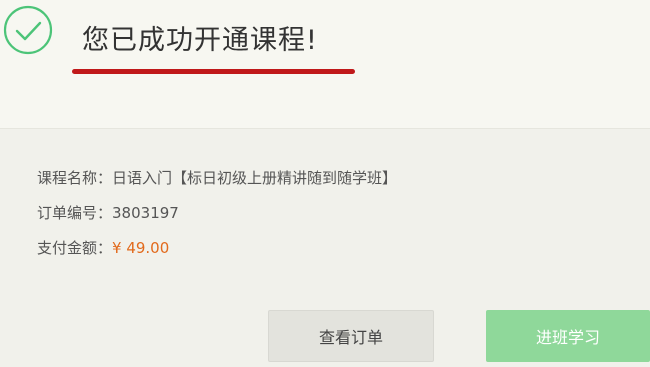 The height and width of the screenshot is (367, 650). Describe the element at coordinates (255, 178) in the screenshot. I see `course-name-value: 日语入门【标日初级上册精讲随到随学班】` at that location.